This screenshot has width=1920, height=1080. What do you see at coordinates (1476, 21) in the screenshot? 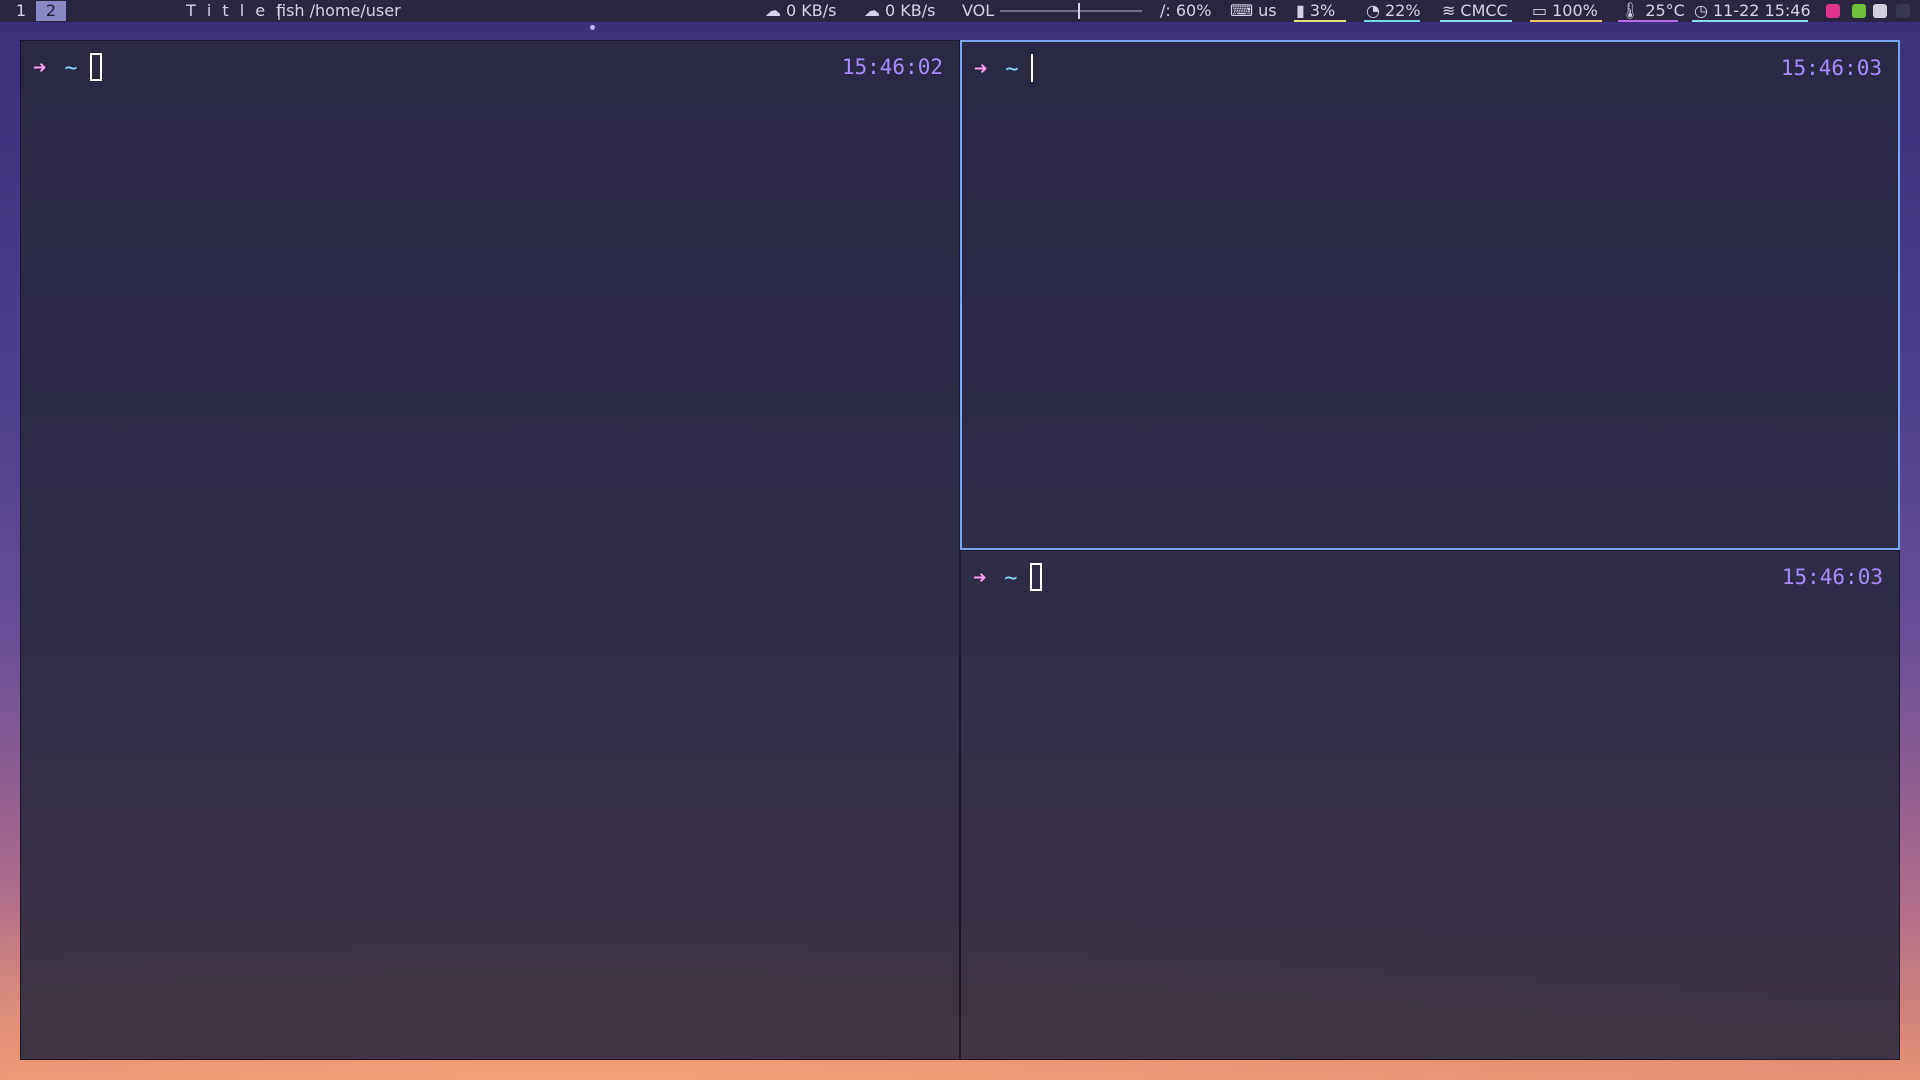
I see `wifi-underline` at bounding box center [1476, 21].